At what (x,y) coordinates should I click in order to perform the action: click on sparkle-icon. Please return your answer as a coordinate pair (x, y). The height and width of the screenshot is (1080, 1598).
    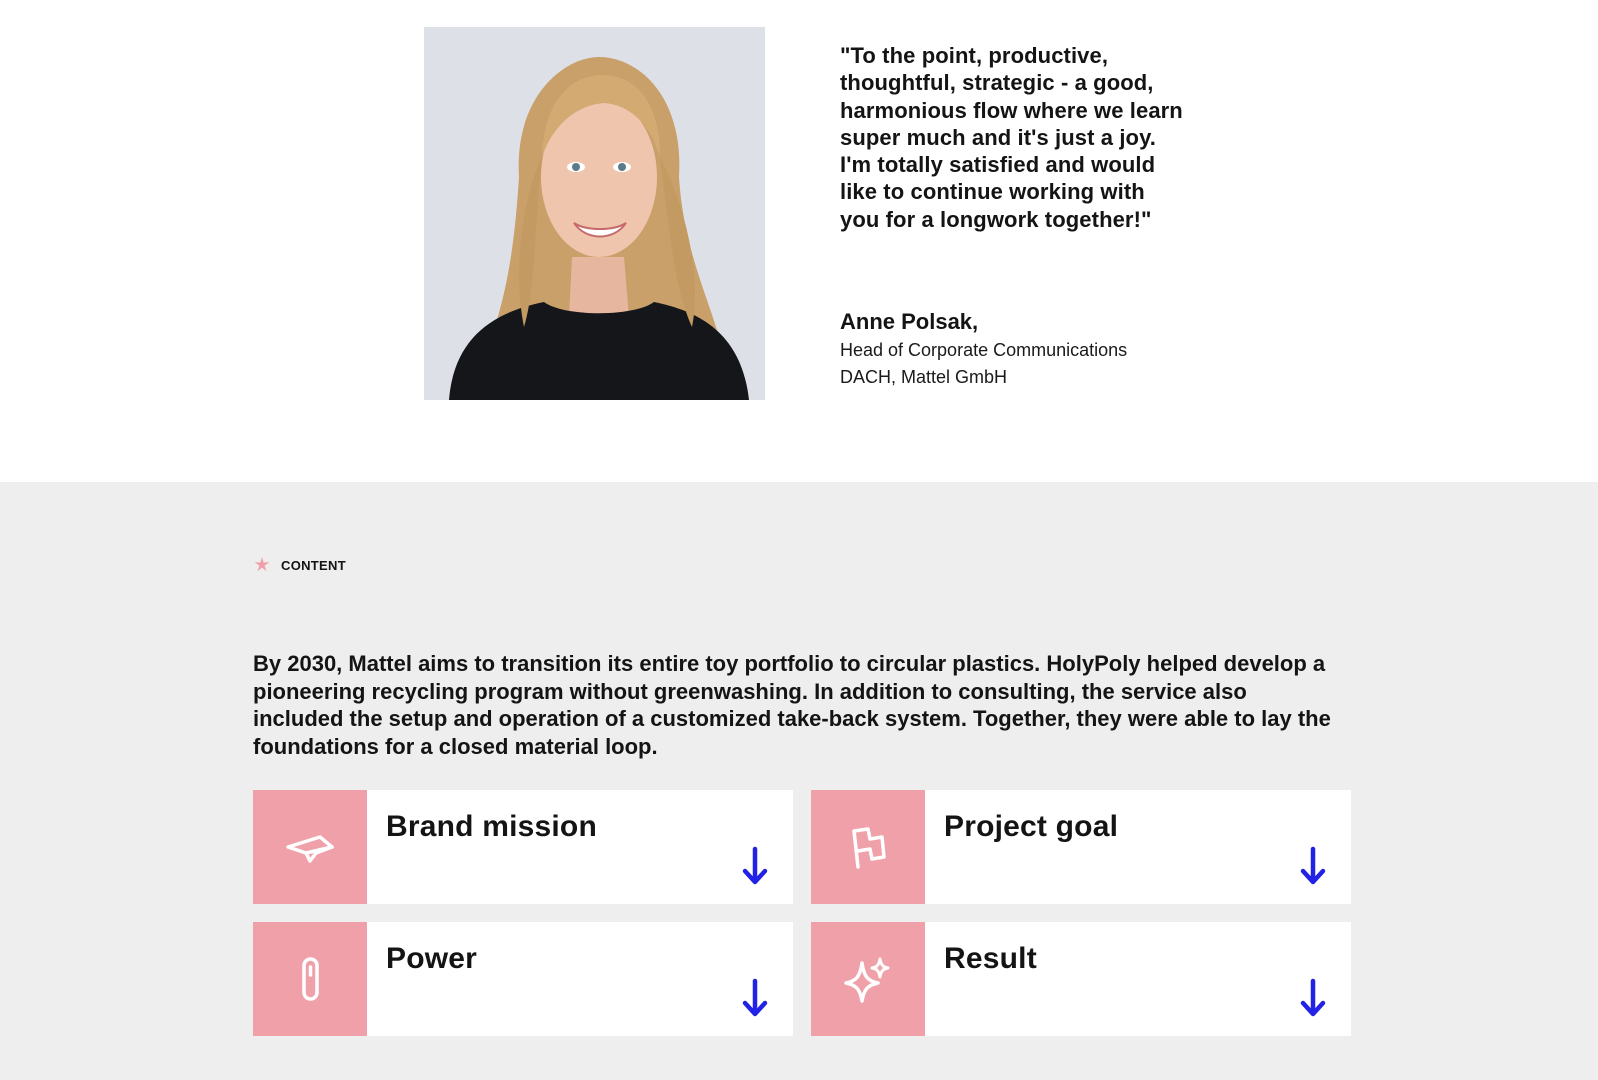
    Looking at the image, I should click on (867, 980).